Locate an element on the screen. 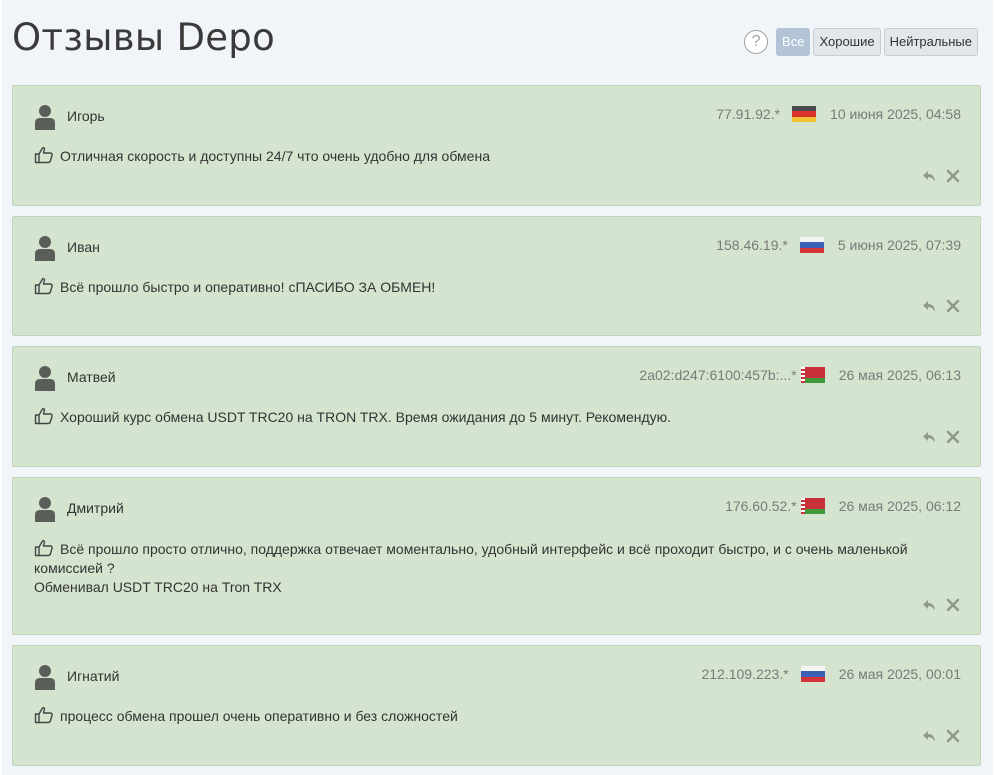 The image size is (995, 775). review-text-line2: Обменивал USDT TRC20 на Tron TRX is located at coordinates (158, 587).